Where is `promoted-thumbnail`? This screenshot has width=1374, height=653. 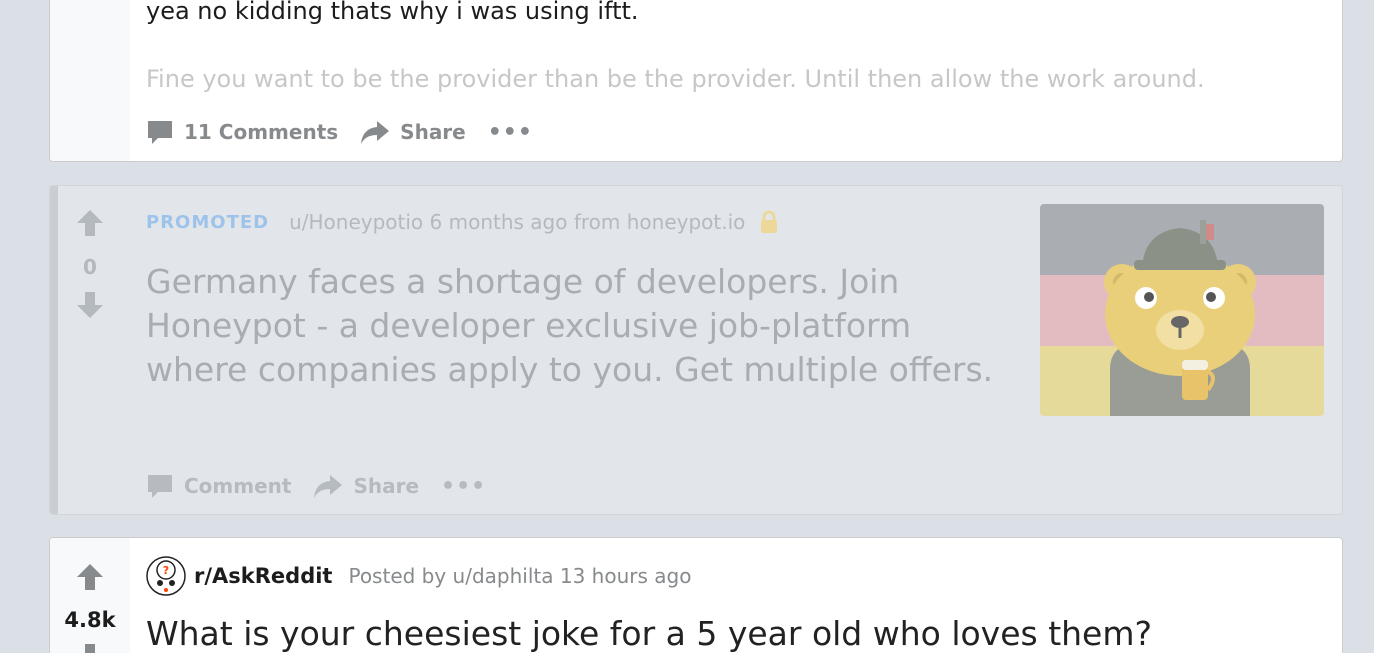 promoted-thumbnail is located at coordinates (1182, 310).